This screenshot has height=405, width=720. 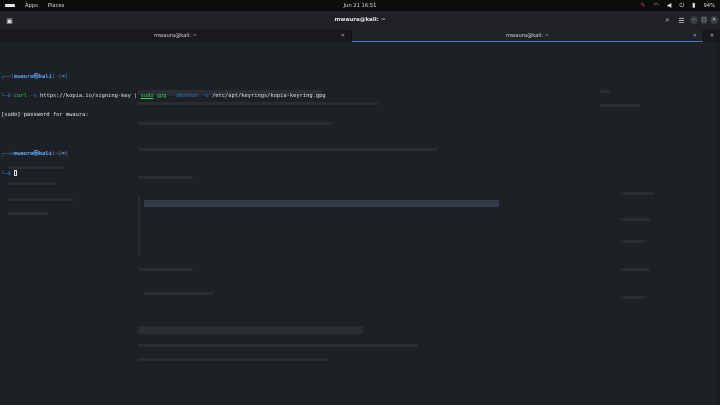 What do you see at coordinates (20, 96) in the screenshot?
I see `command-curl: curl` at bounding box center [20, 96].